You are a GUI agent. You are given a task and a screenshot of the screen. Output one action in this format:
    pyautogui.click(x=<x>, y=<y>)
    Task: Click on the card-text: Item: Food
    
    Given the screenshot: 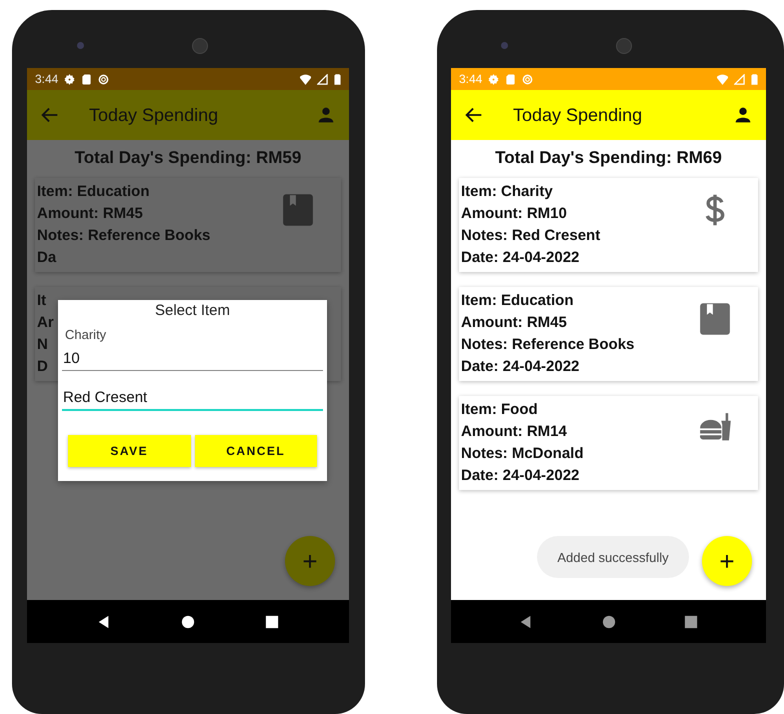 What is the action you would take?
    pyautogui.click(x=499, y=410)
    